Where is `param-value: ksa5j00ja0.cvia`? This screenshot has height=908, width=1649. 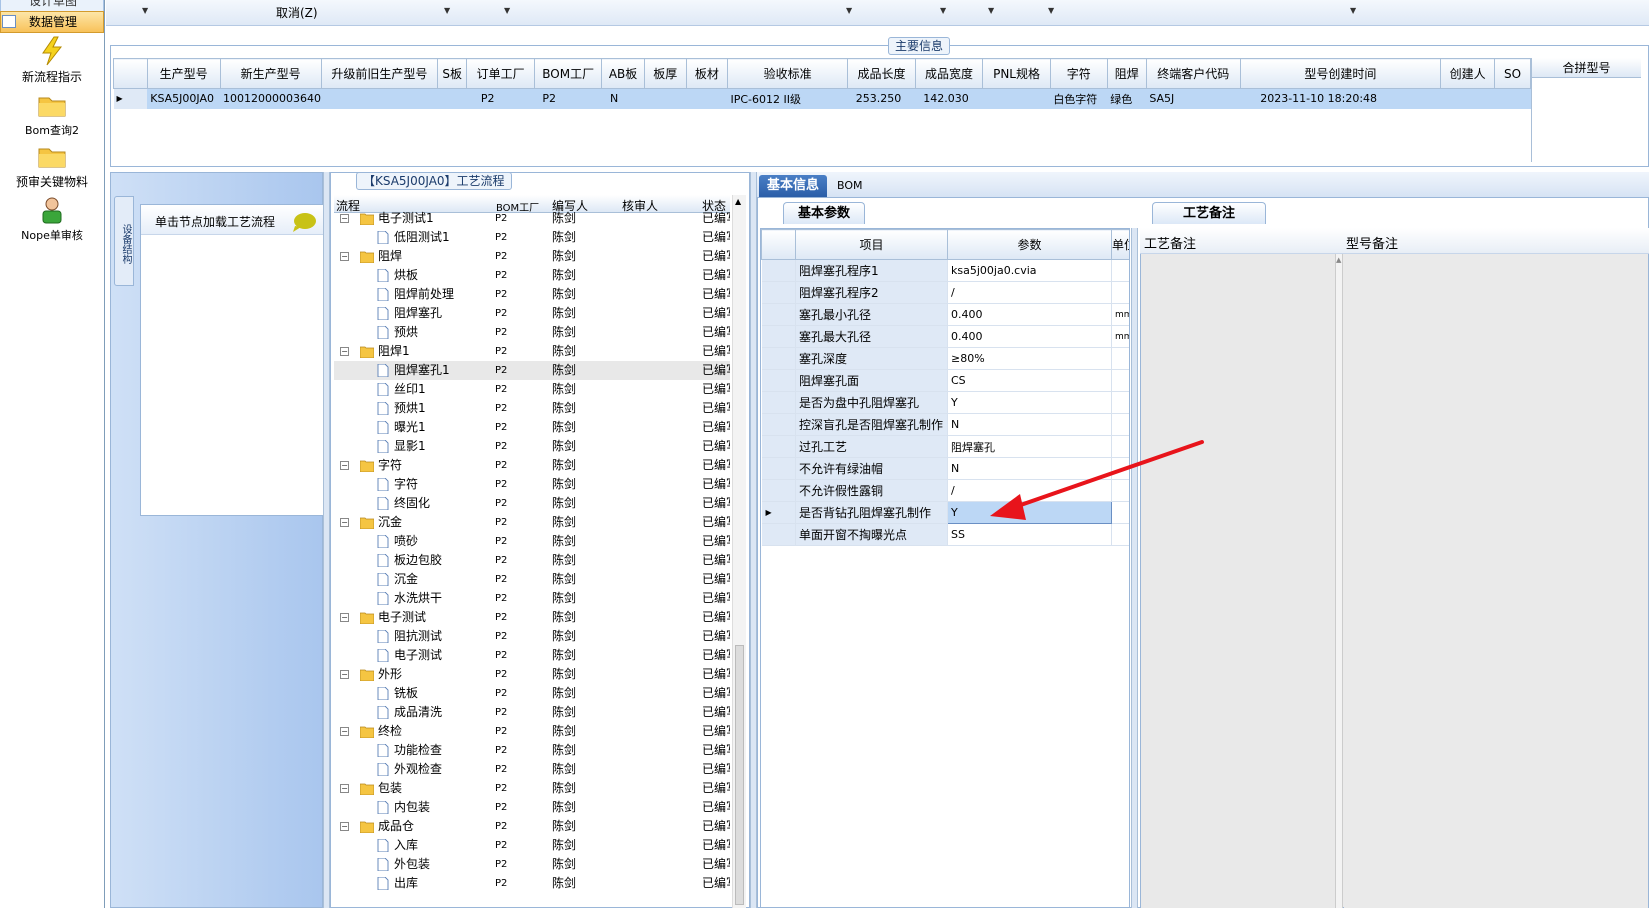 param-value: ksa5j00ja0.cvia is located at coordinates (1029, 270).